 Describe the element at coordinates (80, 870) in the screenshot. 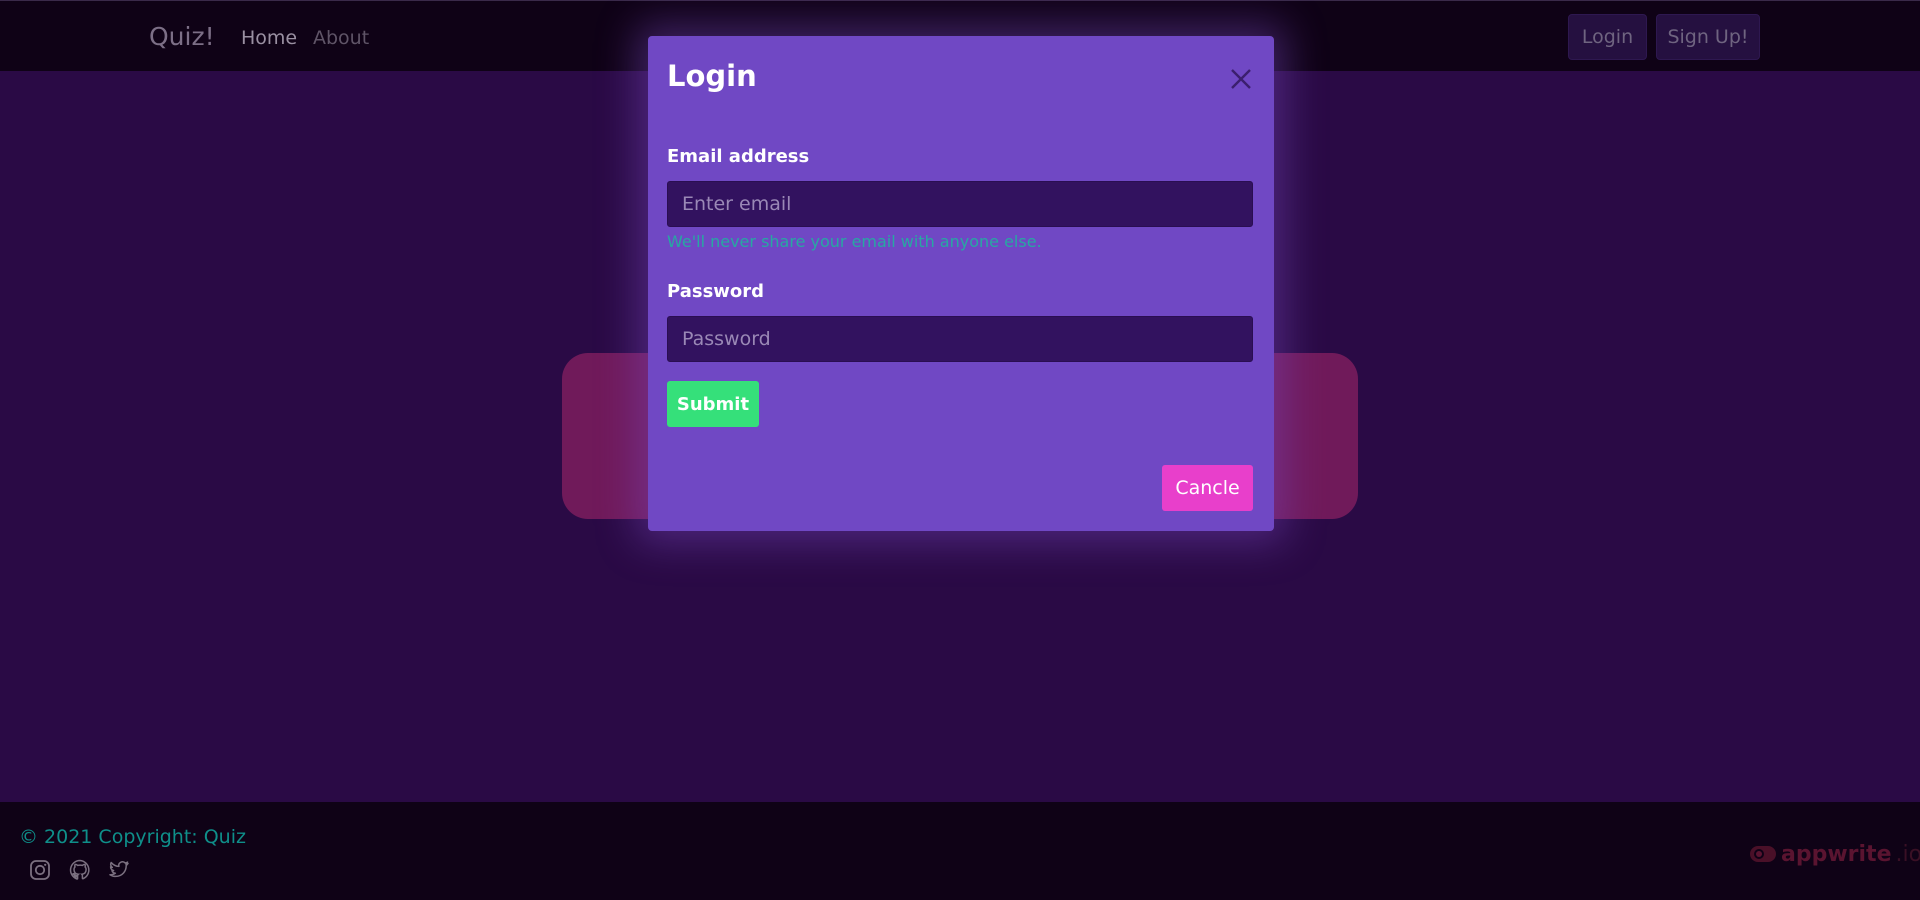

I see `github-icon` at that location.